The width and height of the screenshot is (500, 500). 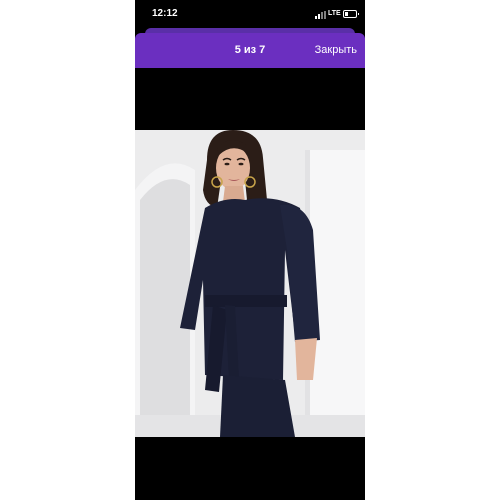 What do you see at coordinates (351, 14) in the screenshot?
I see `battery-icon` at bounding box center [351, 14].